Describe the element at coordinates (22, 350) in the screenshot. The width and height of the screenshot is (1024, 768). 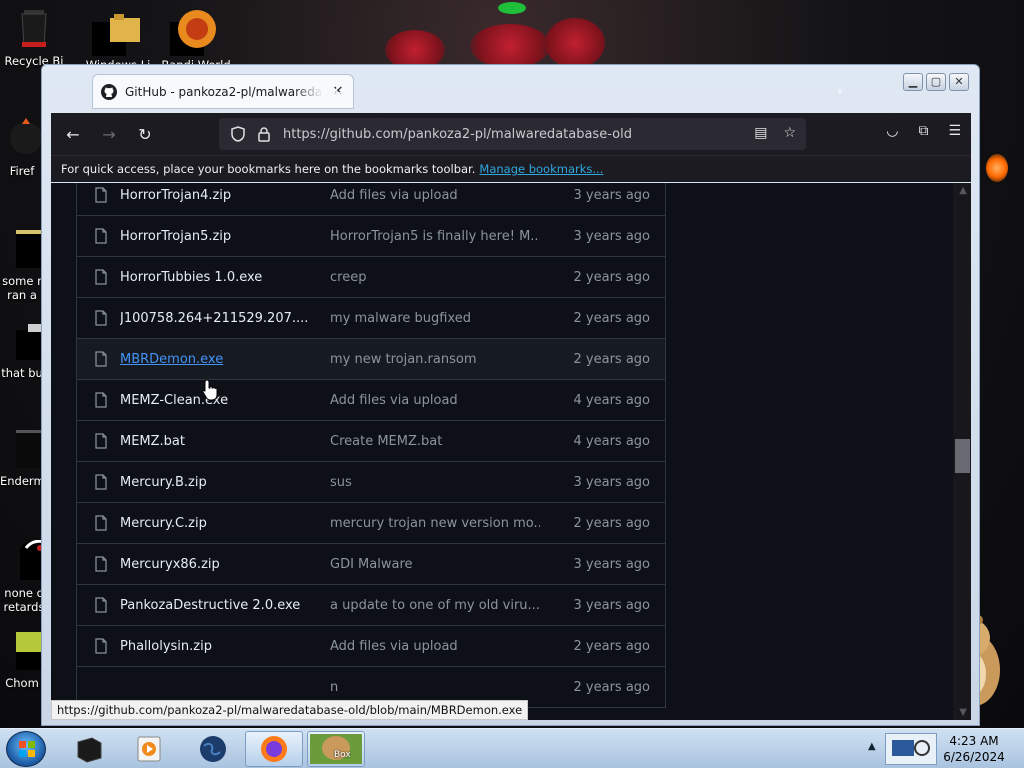
I see `desktop-icon-thatbu: that bu` at that location.